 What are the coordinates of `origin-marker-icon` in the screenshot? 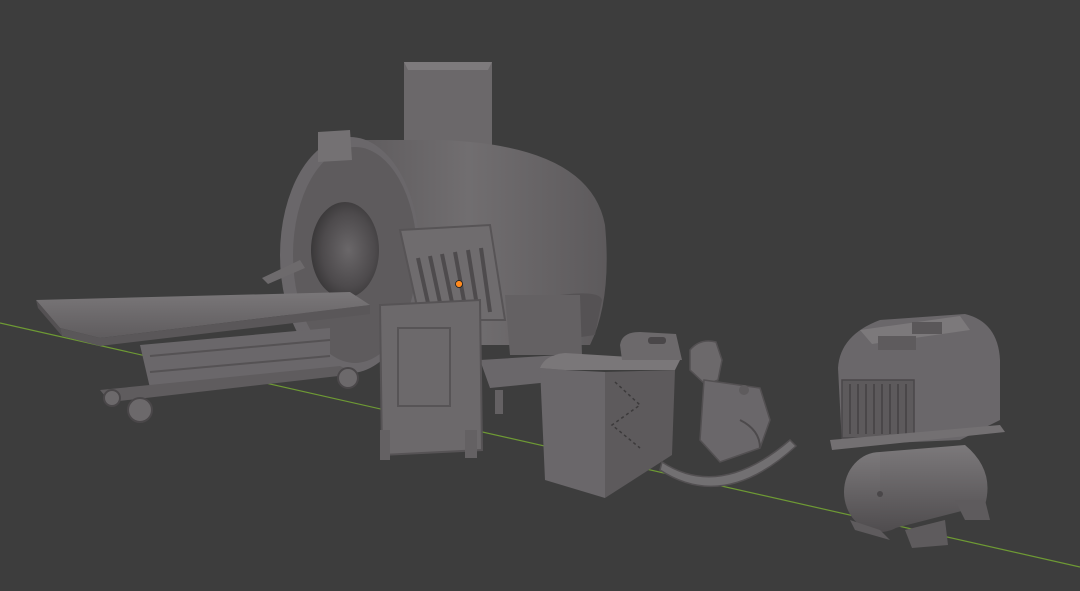 It's located at (459, 284).